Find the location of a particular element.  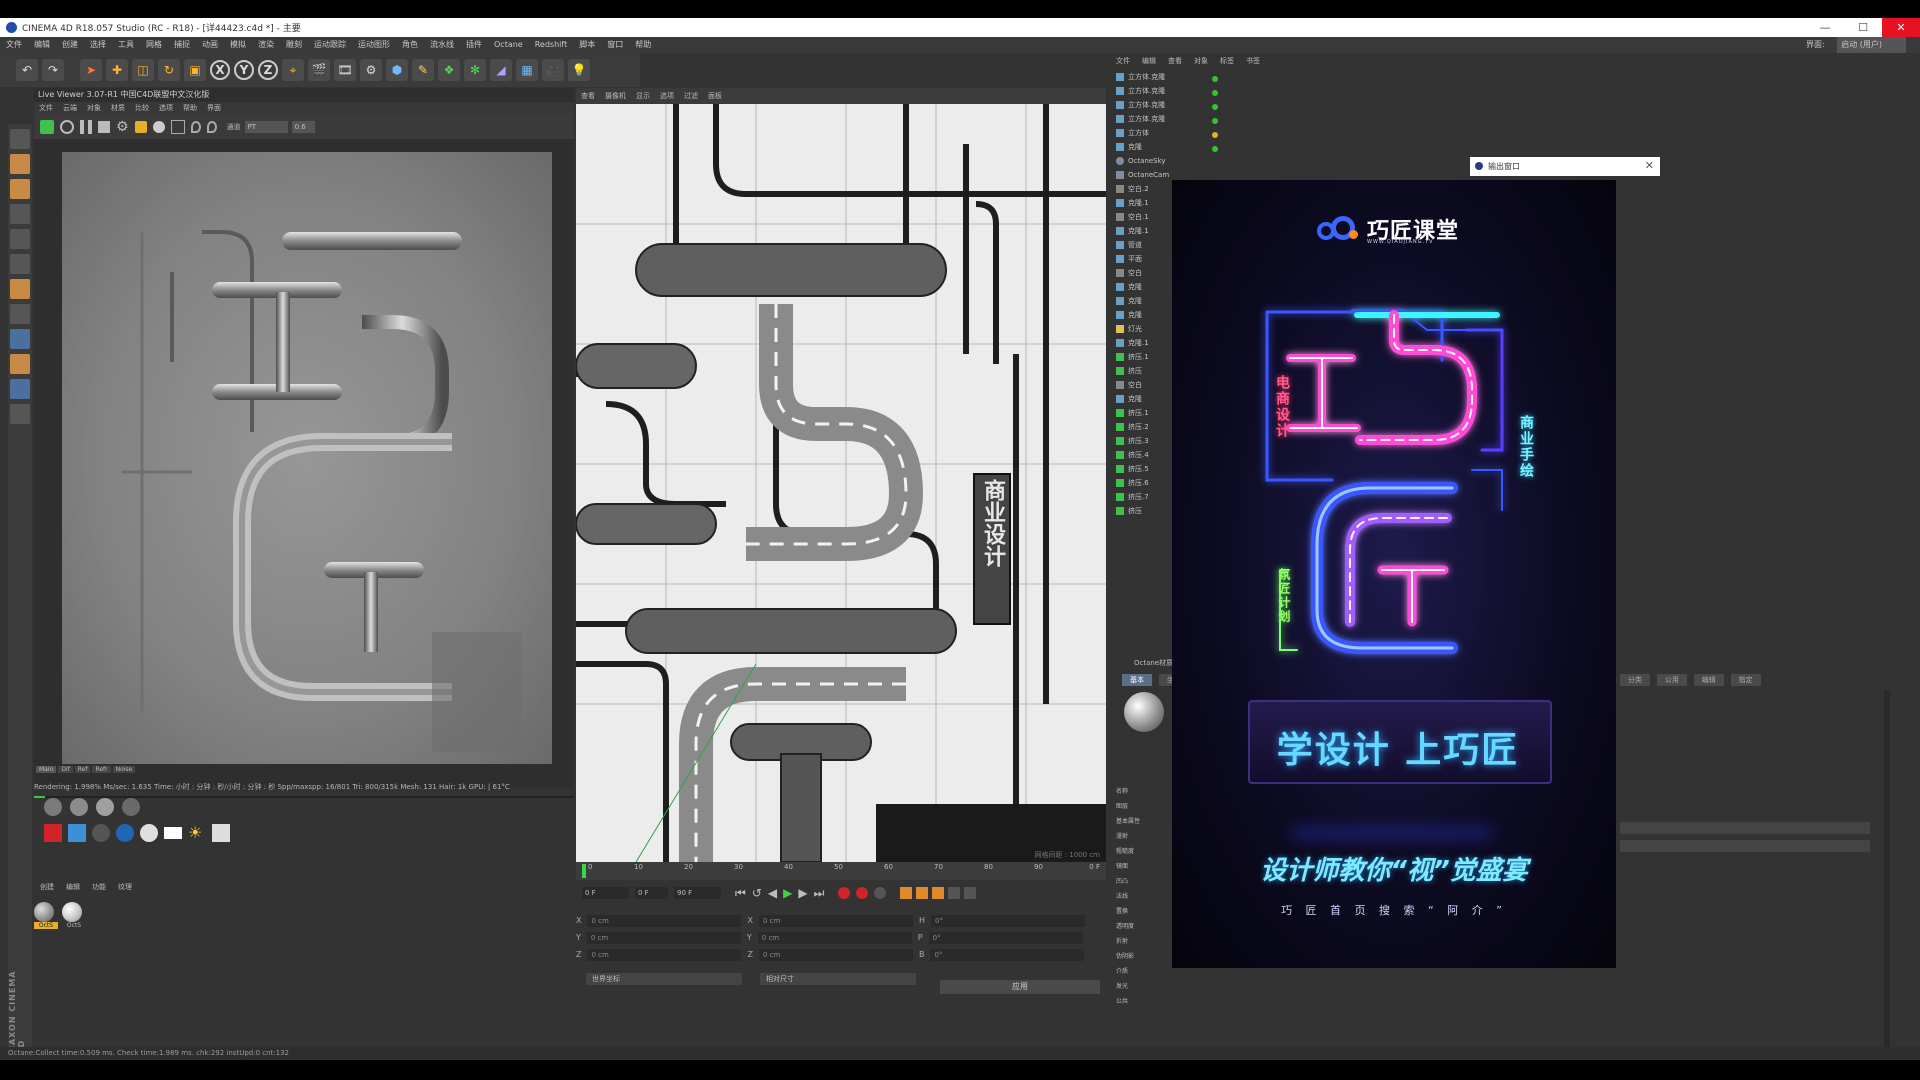

lv-menu-compare: 比较 is located at coordinates (142, 108).